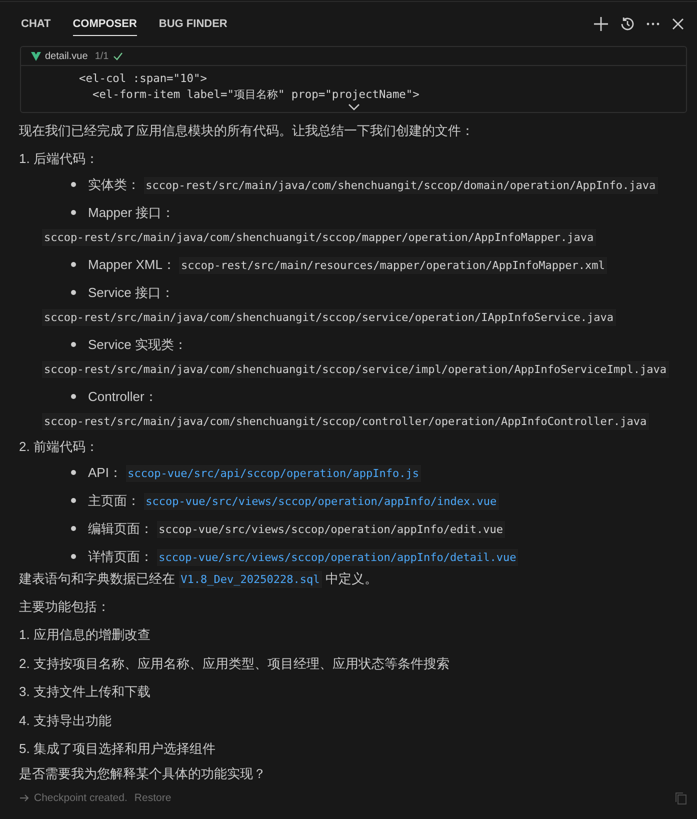  What do you see at coordinates (105, 472) in the screenshot?
I see `item-label: API：` at bounding box center [105, 472].